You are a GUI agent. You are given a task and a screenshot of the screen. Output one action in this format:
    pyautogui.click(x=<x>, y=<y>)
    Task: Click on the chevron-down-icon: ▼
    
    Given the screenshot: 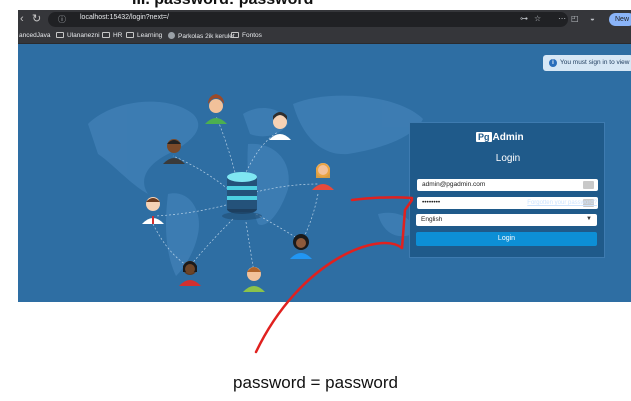 What is the action you would take?
    pyautogui.click(x=589, y=219)
    